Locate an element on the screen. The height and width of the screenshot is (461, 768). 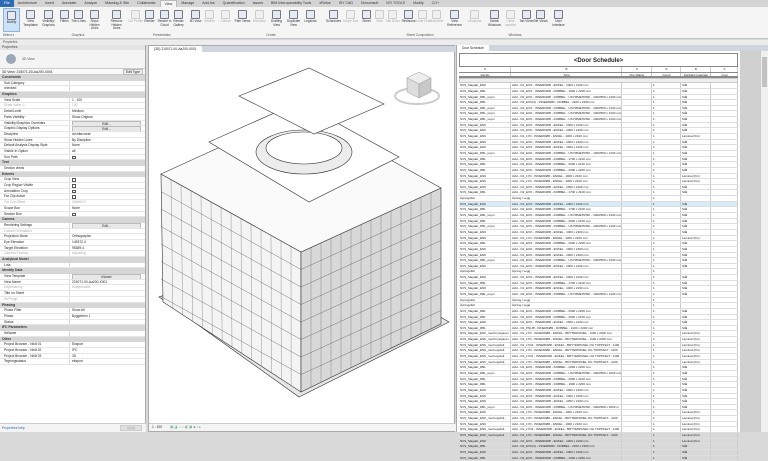
type-selector: 3D View is located at coordinates (72, 59).